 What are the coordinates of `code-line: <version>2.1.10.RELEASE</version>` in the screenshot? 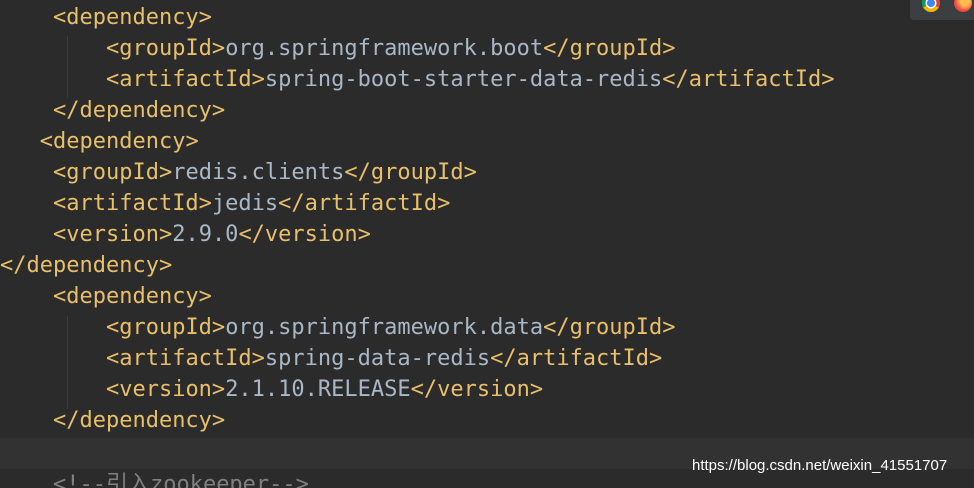 It's located at (324, 389).